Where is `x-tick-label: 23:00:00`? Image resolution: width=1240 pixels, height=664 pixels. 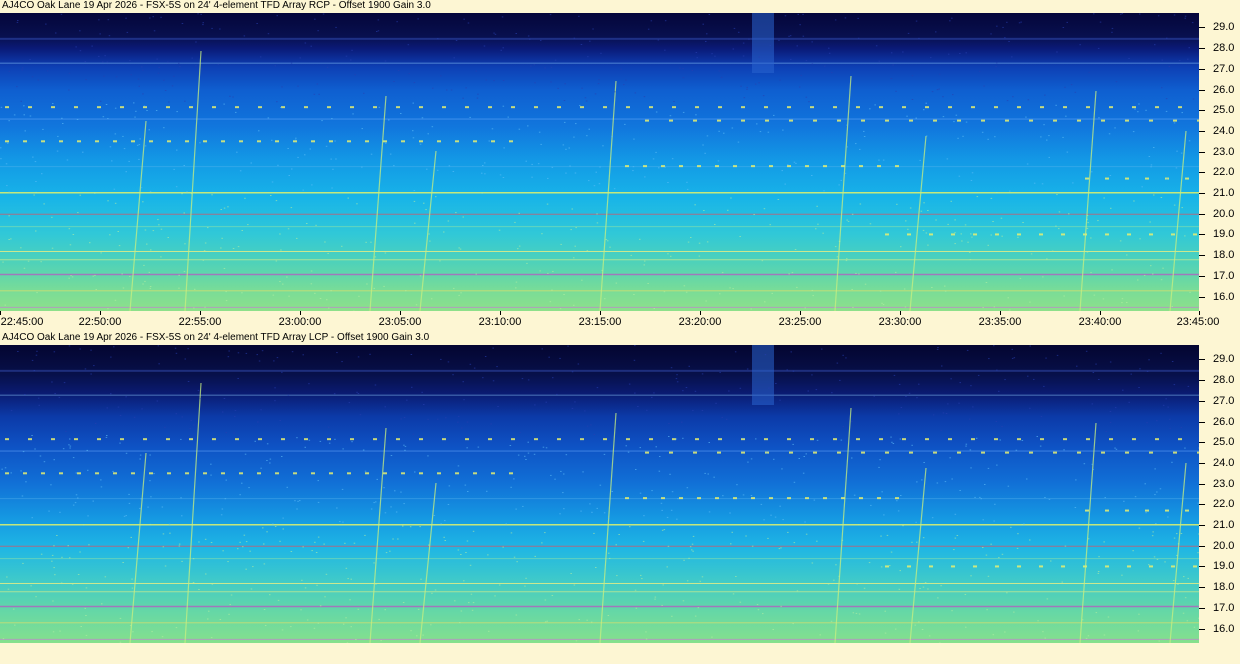 x-tick-label: 23:00:00 is located at coordinates (300, 322).